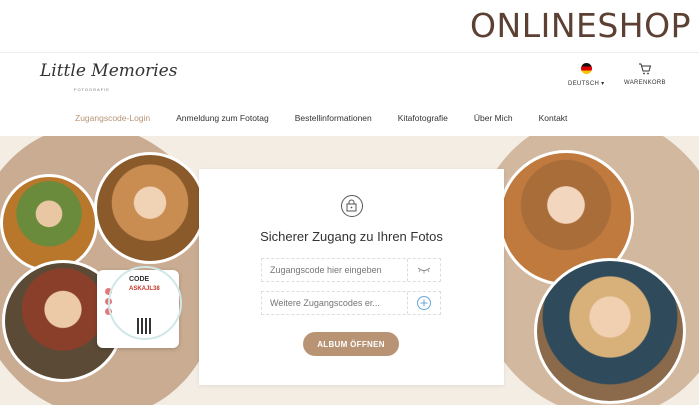 This screenshot has width=699, height=405. What do you see at coordinates (351, 236) in the screenshot?
I see `login-title: Sicherer Zugang zu Ihren Fotos` at bounding box center [351, 236].